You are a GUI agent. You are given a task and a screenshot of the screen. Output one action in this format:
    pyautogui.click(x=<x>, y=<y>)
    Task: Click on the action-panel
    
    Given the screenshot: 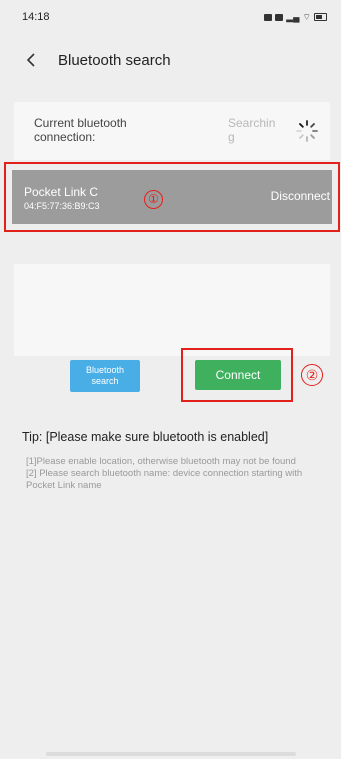 What is the action you would take?
    pyautogui.click(x=172, y=310)
    